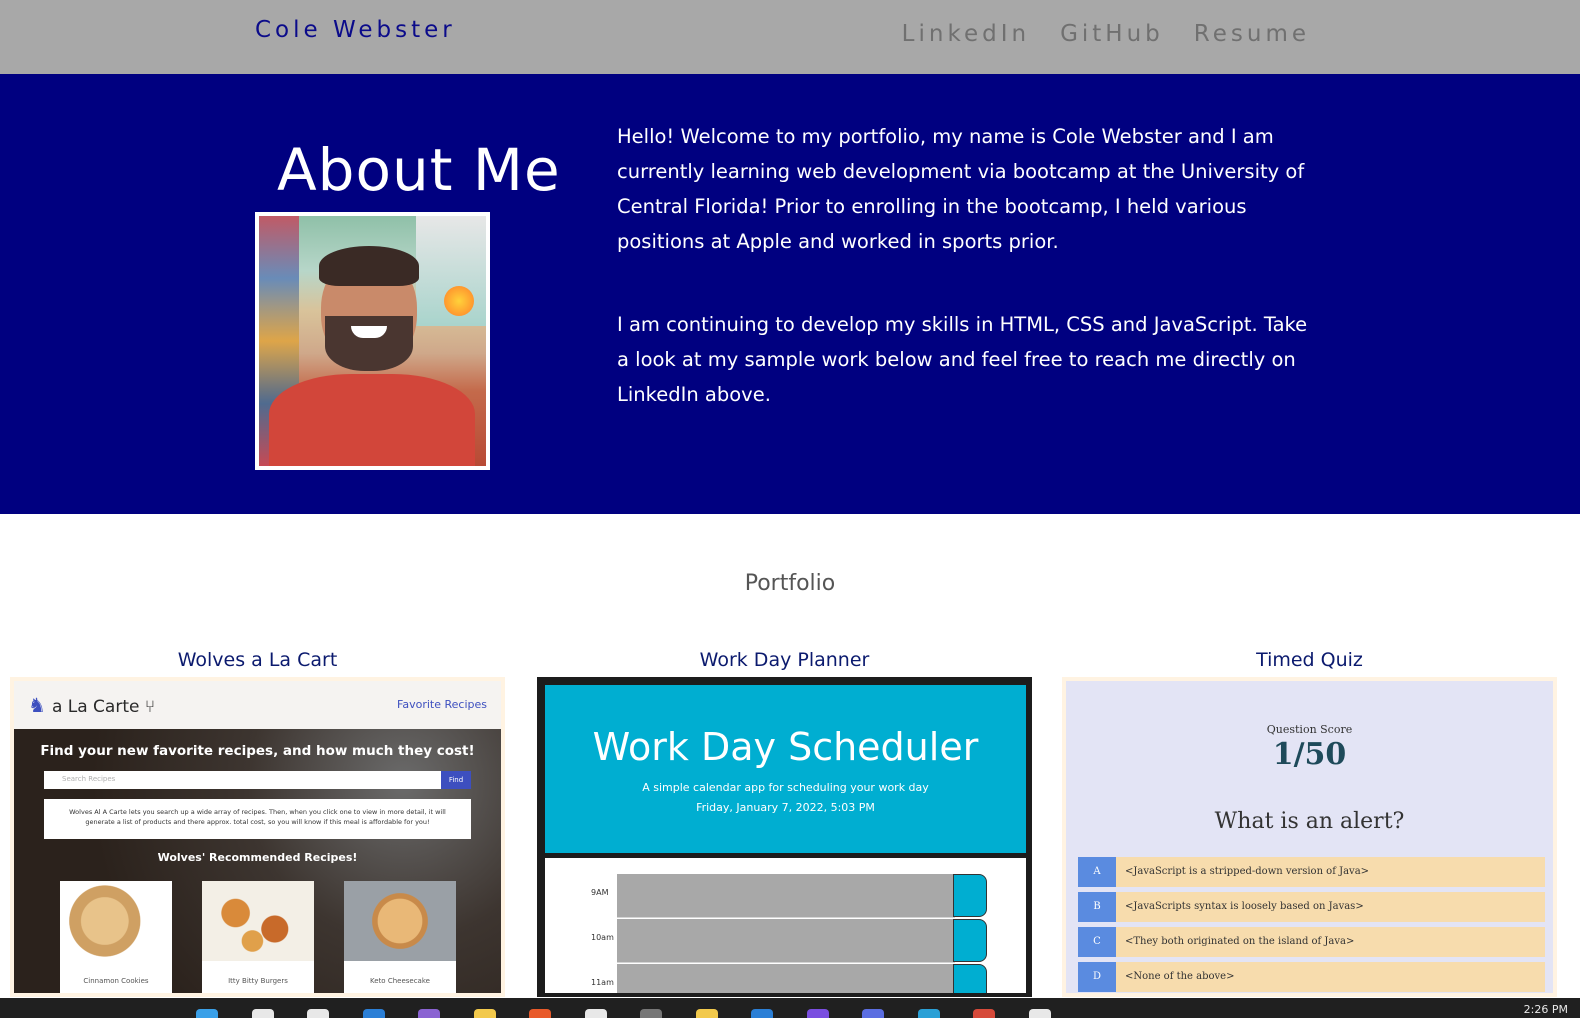  I want to click on photo-beard, so click(369, 343).